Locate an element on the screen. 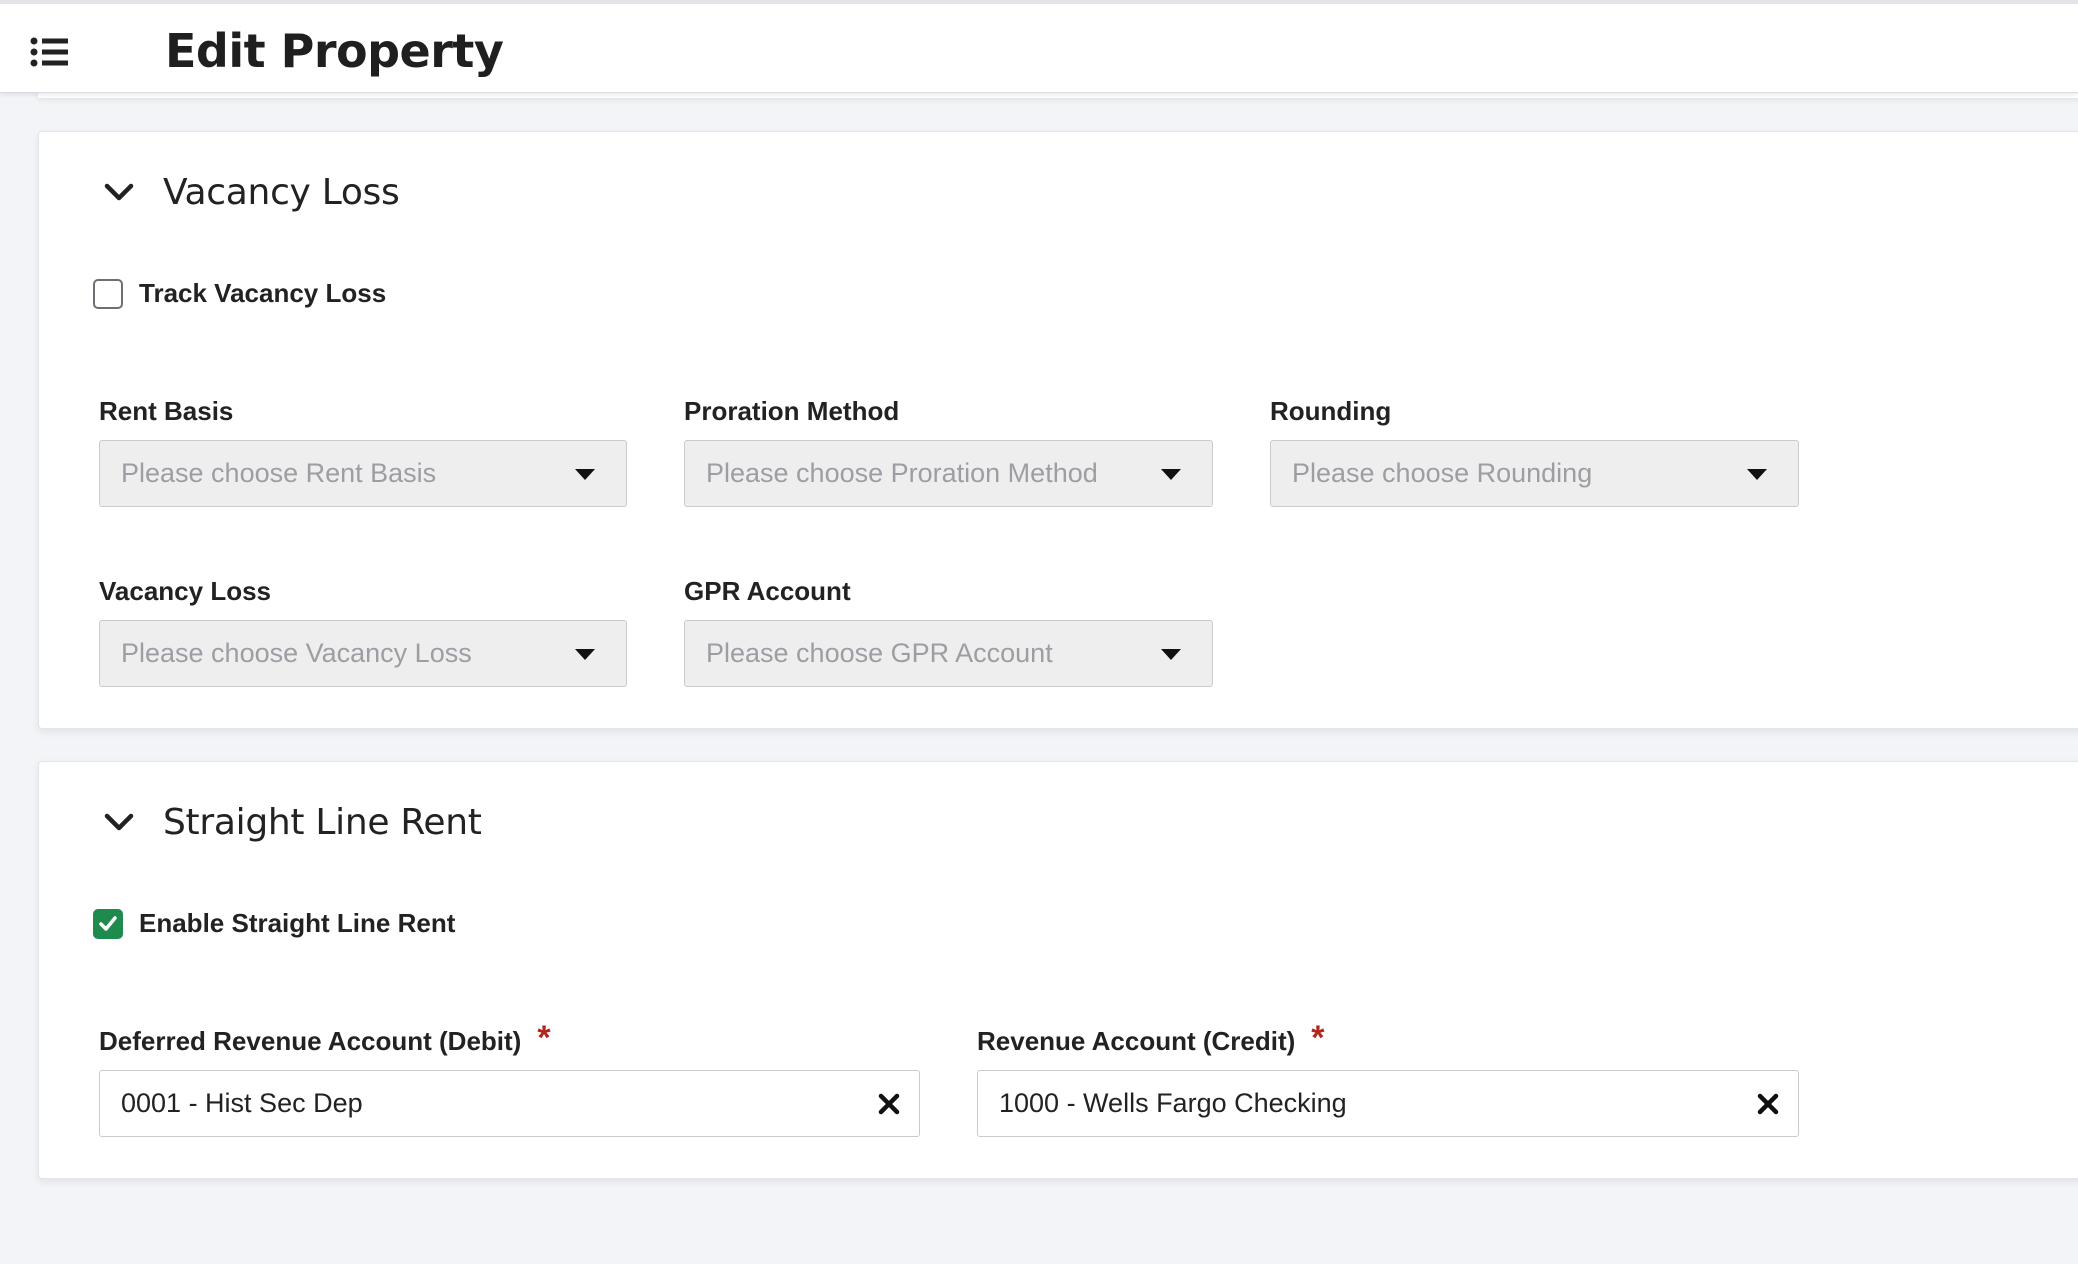 The image size is (2078, 1264). track-vacancy-loss-checkbox is located at coordinates (108, 293).